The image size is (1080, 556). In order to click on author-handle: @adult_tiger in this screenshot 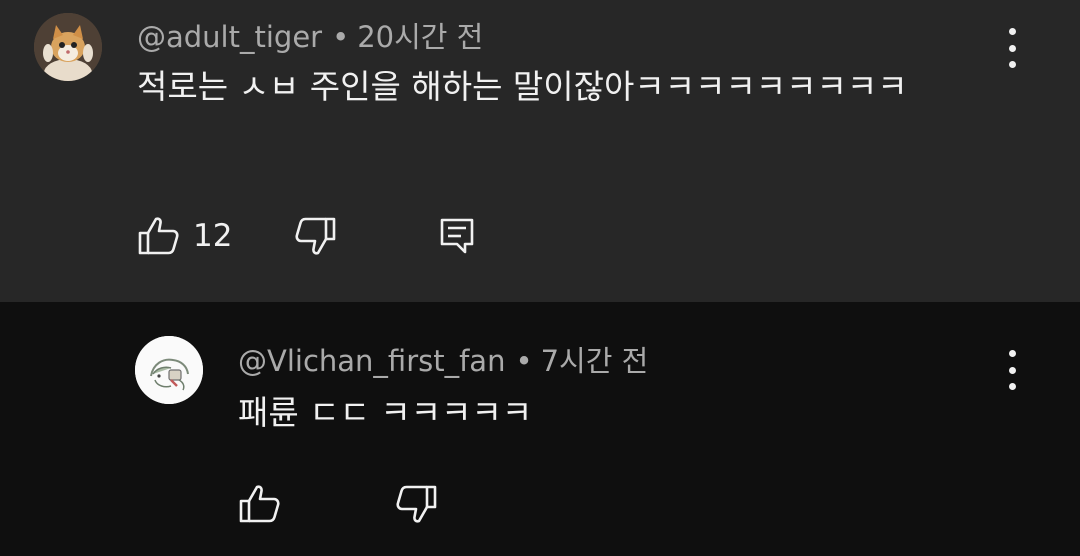, I will do `click(229, 37)`.